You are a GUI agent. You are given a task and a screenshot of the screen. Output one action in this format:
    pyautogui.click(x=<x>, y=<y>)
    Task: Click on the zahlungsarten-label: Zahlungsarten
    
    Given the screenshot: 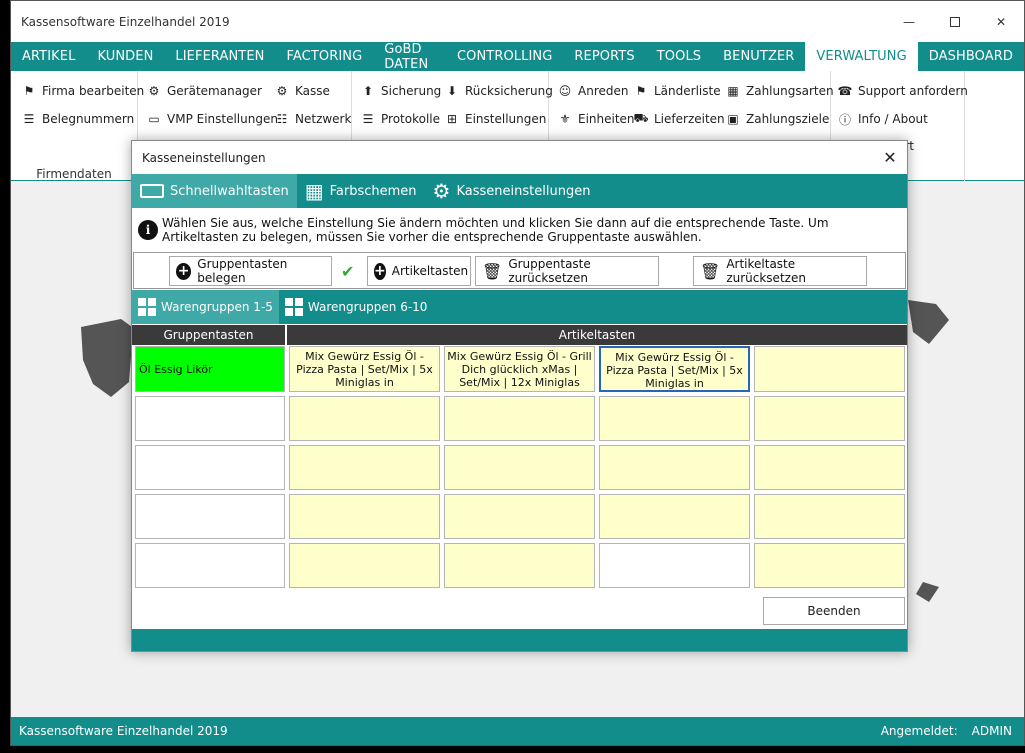 What is the action you would take?
    pyautogui.click(x=790, y=91)
    